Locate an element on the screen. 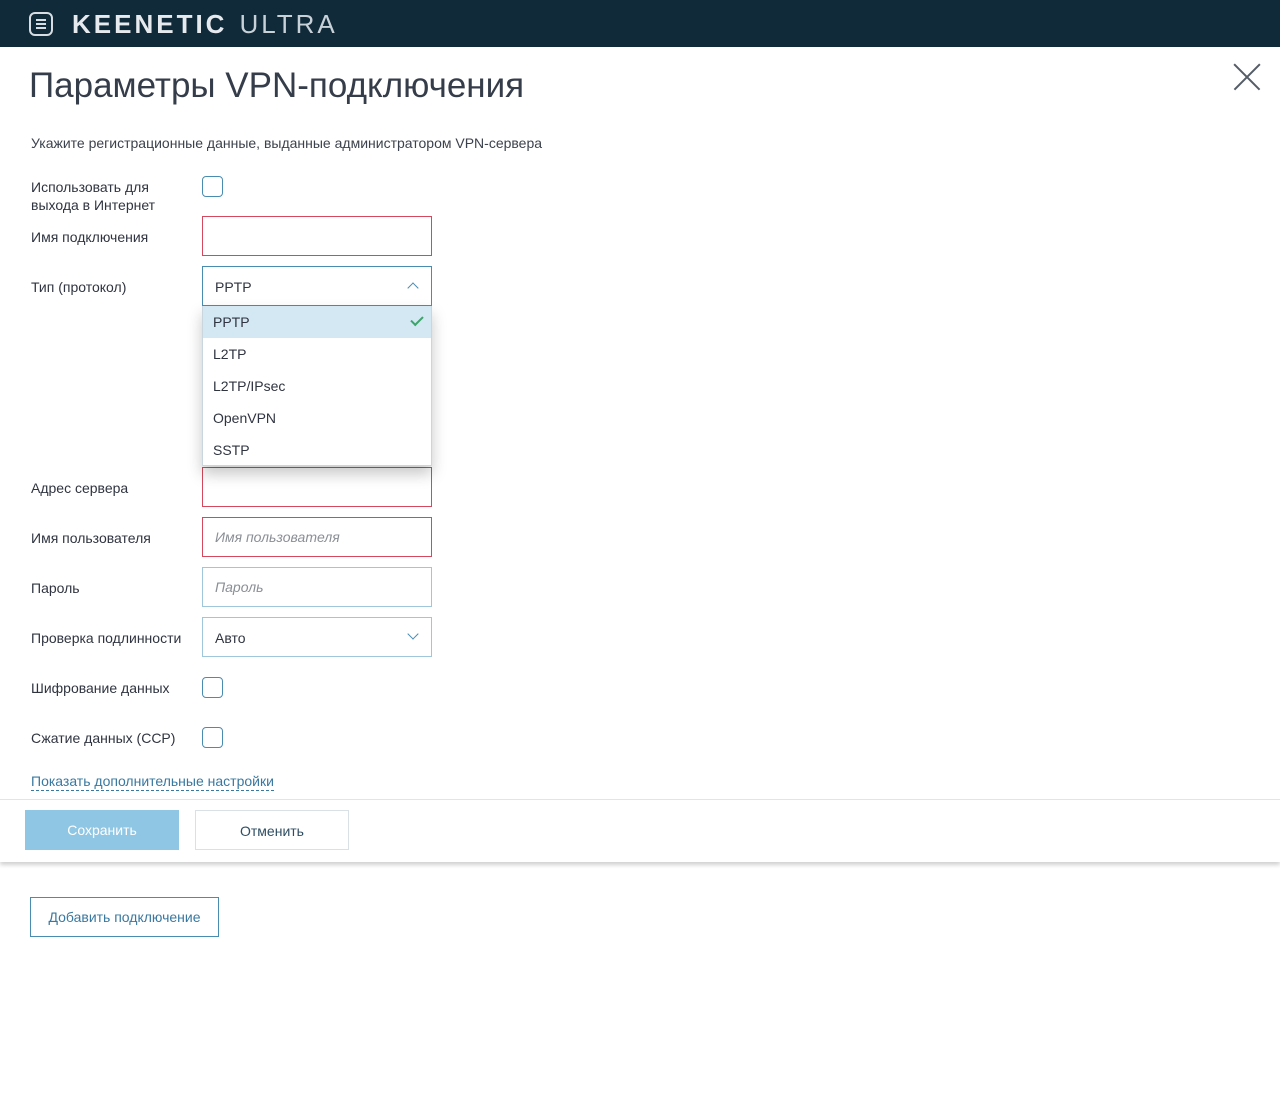  type-option-label: OpenVPN is located at coordinates (245, 418).